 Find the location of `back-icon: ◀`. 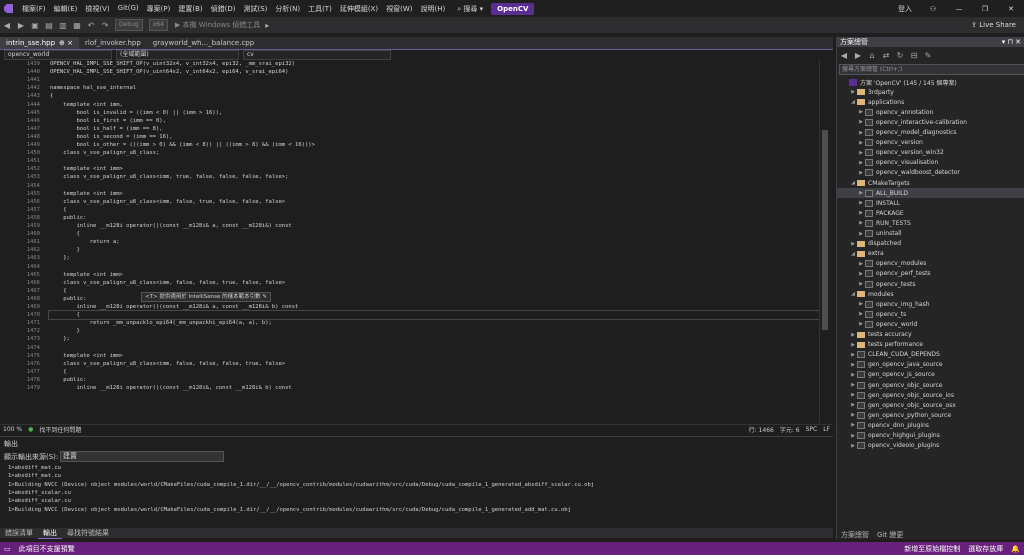

back-icon: ◀ is located at coordinates (7, 25).